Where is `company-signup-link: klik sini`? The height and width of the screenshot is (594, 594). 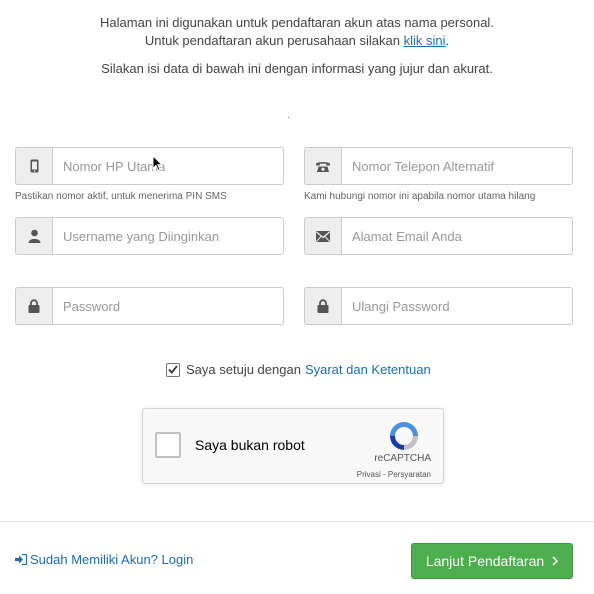
company-signup-link: klik sini is located at coordinates (425, 40).